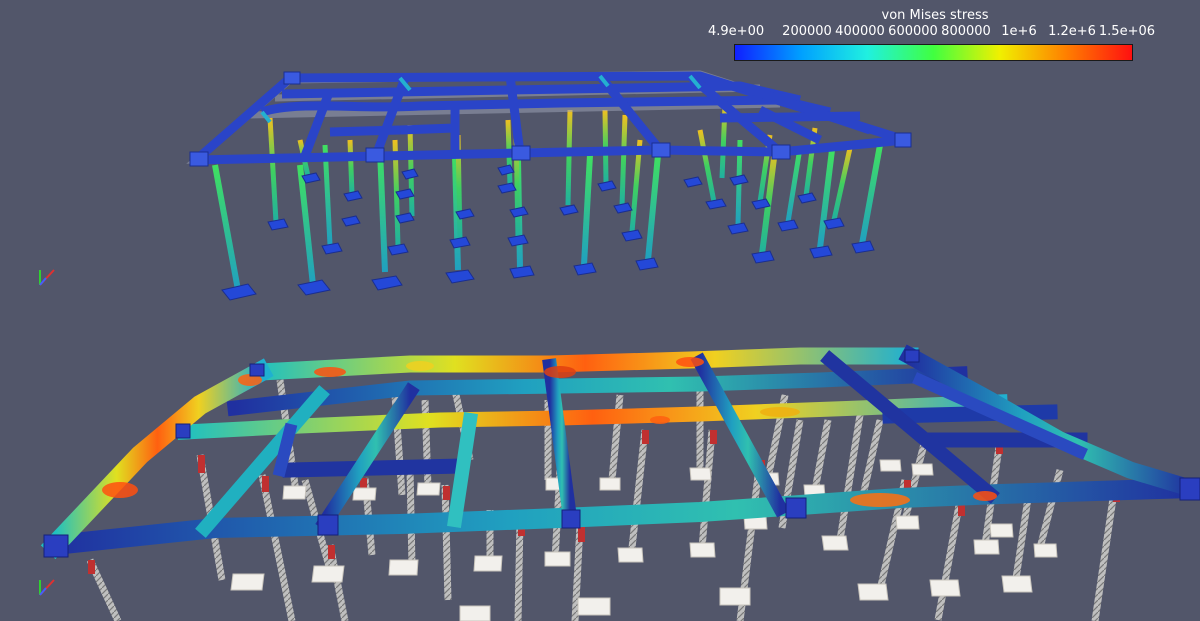  I want to click on color-legend-bar, so click(933, 52).